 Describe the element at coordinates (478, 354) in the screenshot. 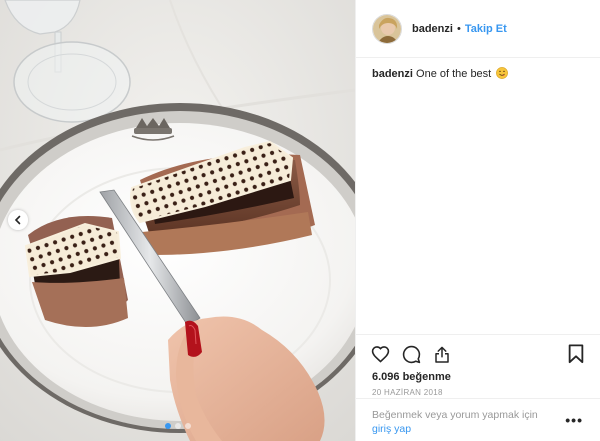

I see `action-bar` at that location.